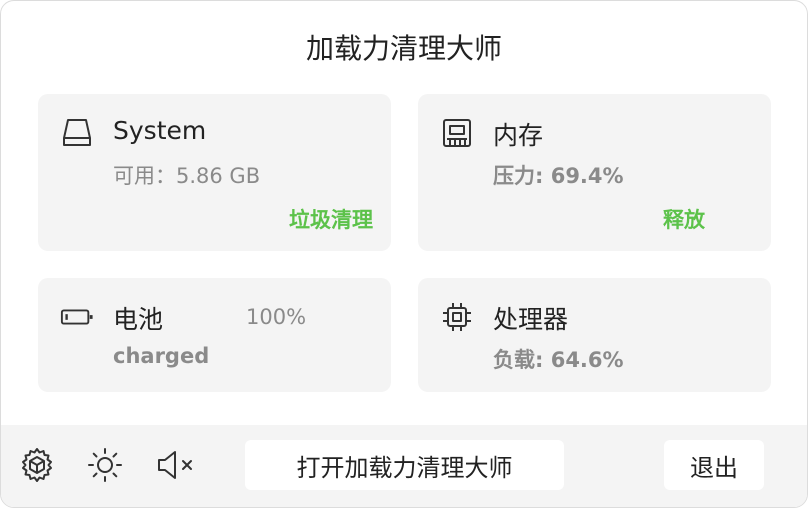  Describe the element at coordinates (77, 133) in the screenshot. I see `disk-icon` at that location.